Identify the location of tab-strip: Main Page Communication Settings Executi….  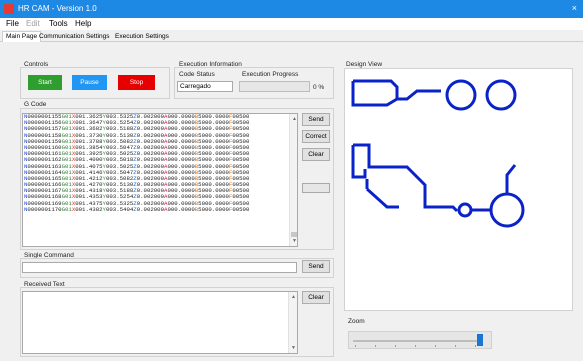
(291, 36).